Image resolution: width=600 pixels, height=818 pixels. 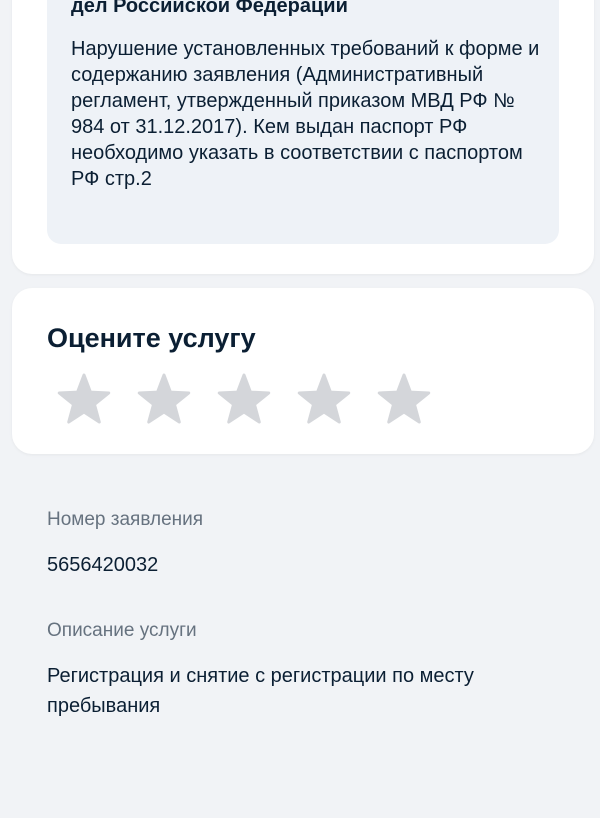 I want to click on application-number-value: 5656420032, so click(x=103, y=565).